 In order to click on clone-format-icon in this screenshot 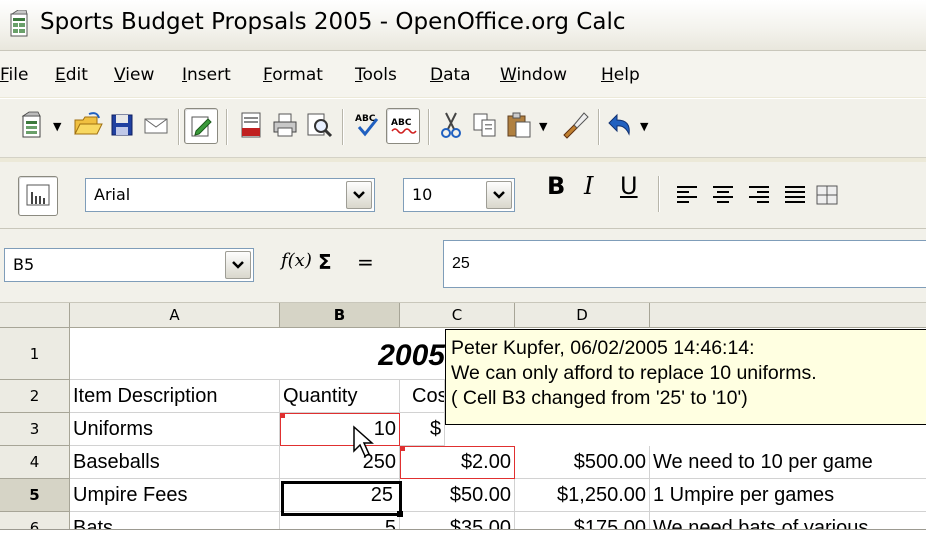, I will do `click(575, 125)`.